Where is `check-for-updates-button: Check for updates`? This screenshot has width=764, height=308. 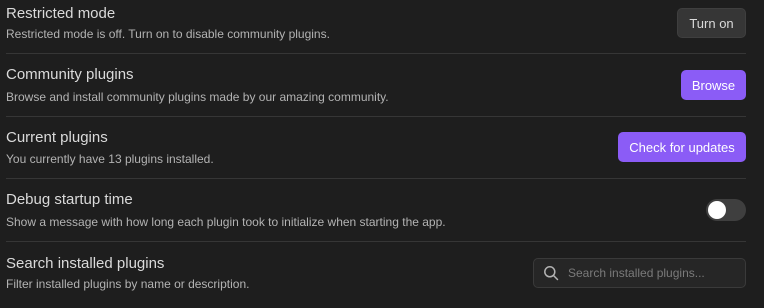 check-for-updates-button: Check for updates is located at coordinates (682, 147).